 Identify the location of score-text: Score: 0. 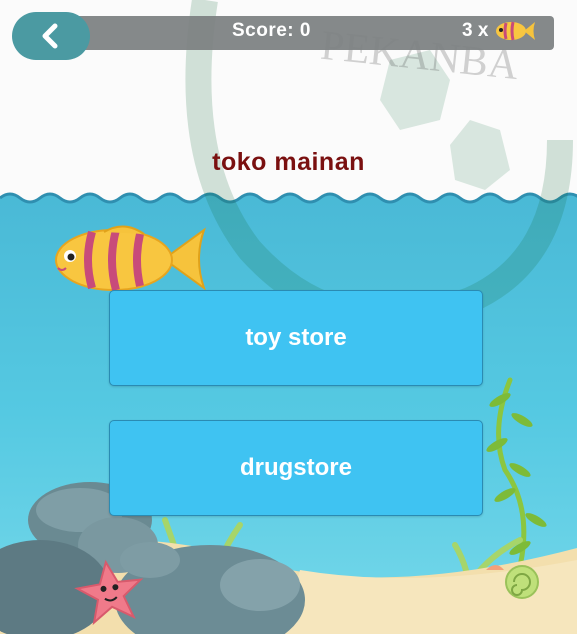
(271, 30).